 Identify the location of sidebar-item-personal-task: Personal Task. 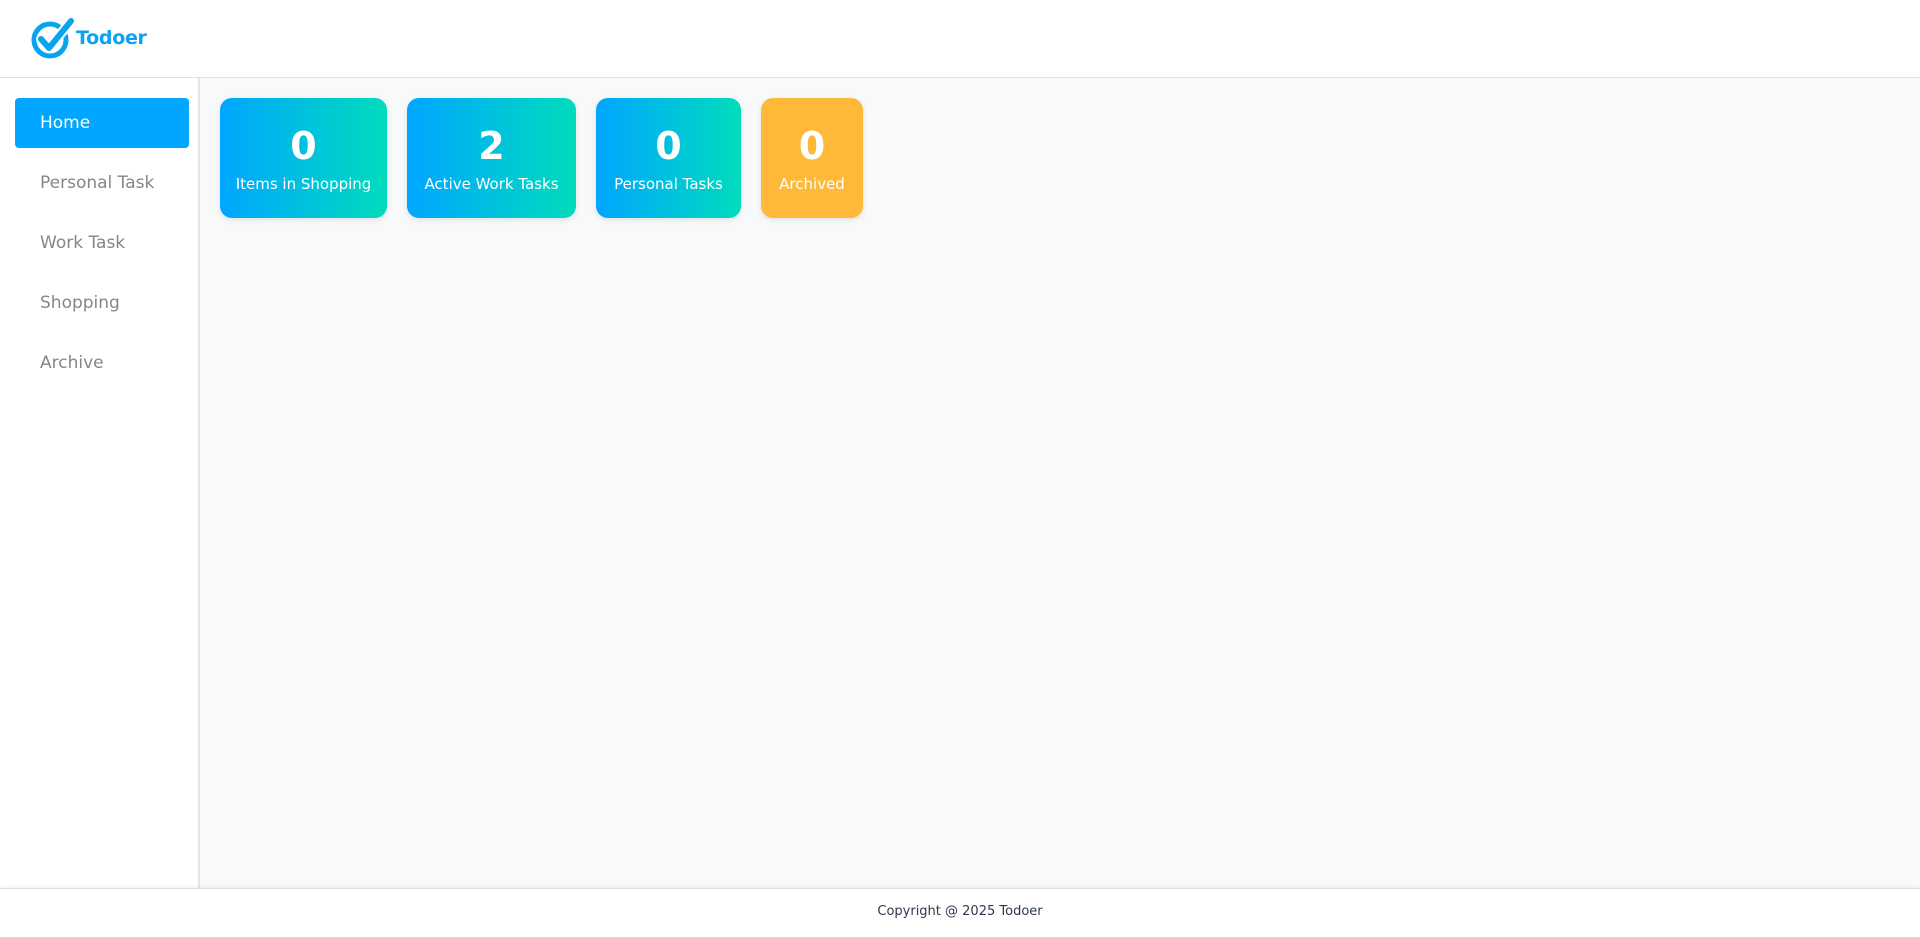
(102, 183).